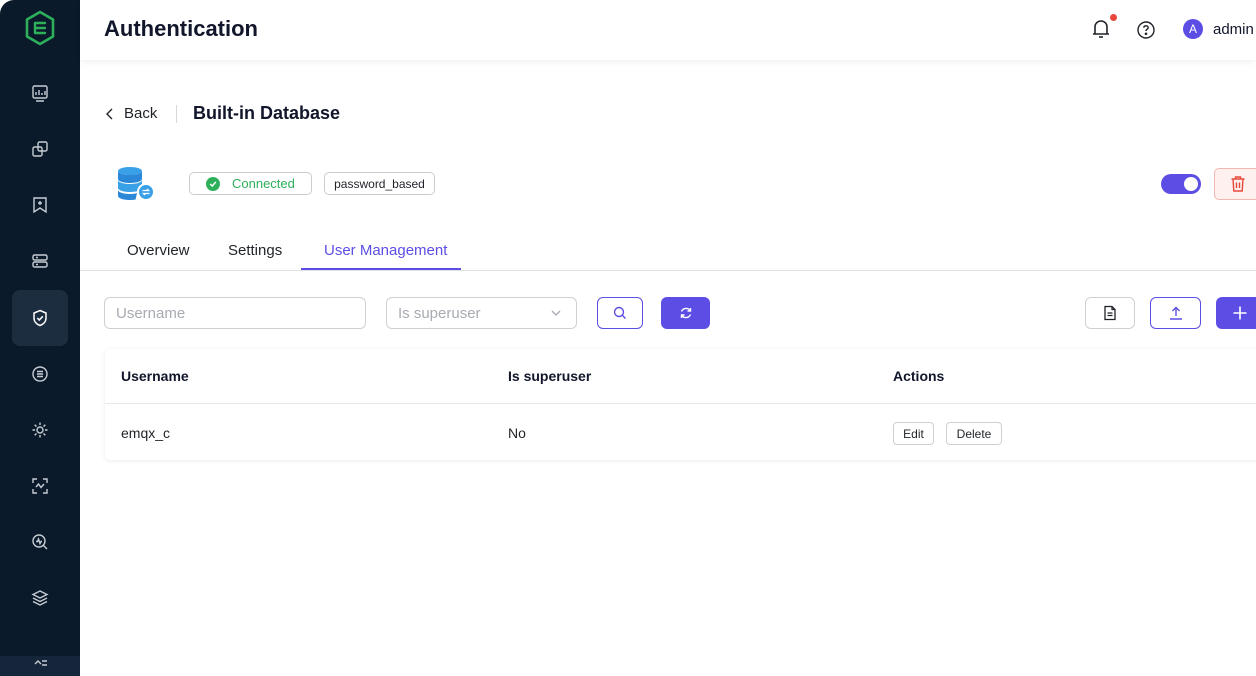 The width and height of the screenshot is (1256, 676). I want to click on cell-is-superuser: No, so click(517, 433).